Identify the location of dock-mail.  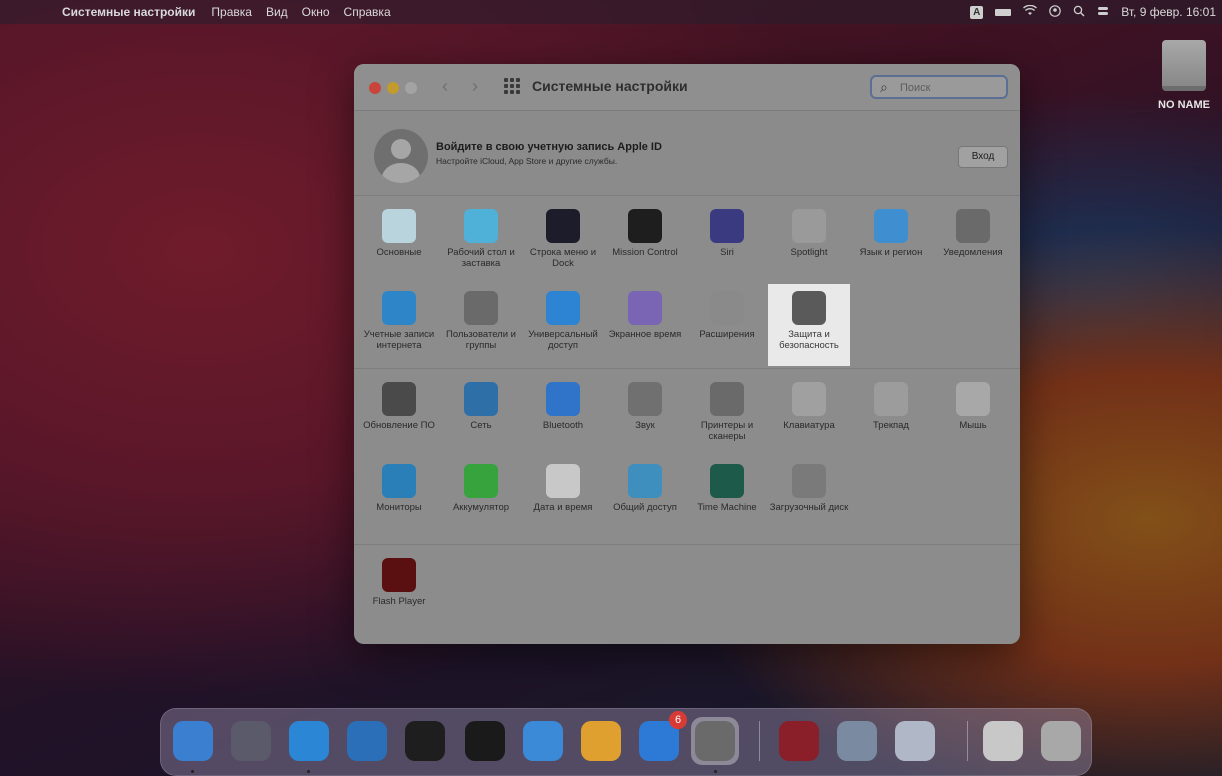
(543, 741).